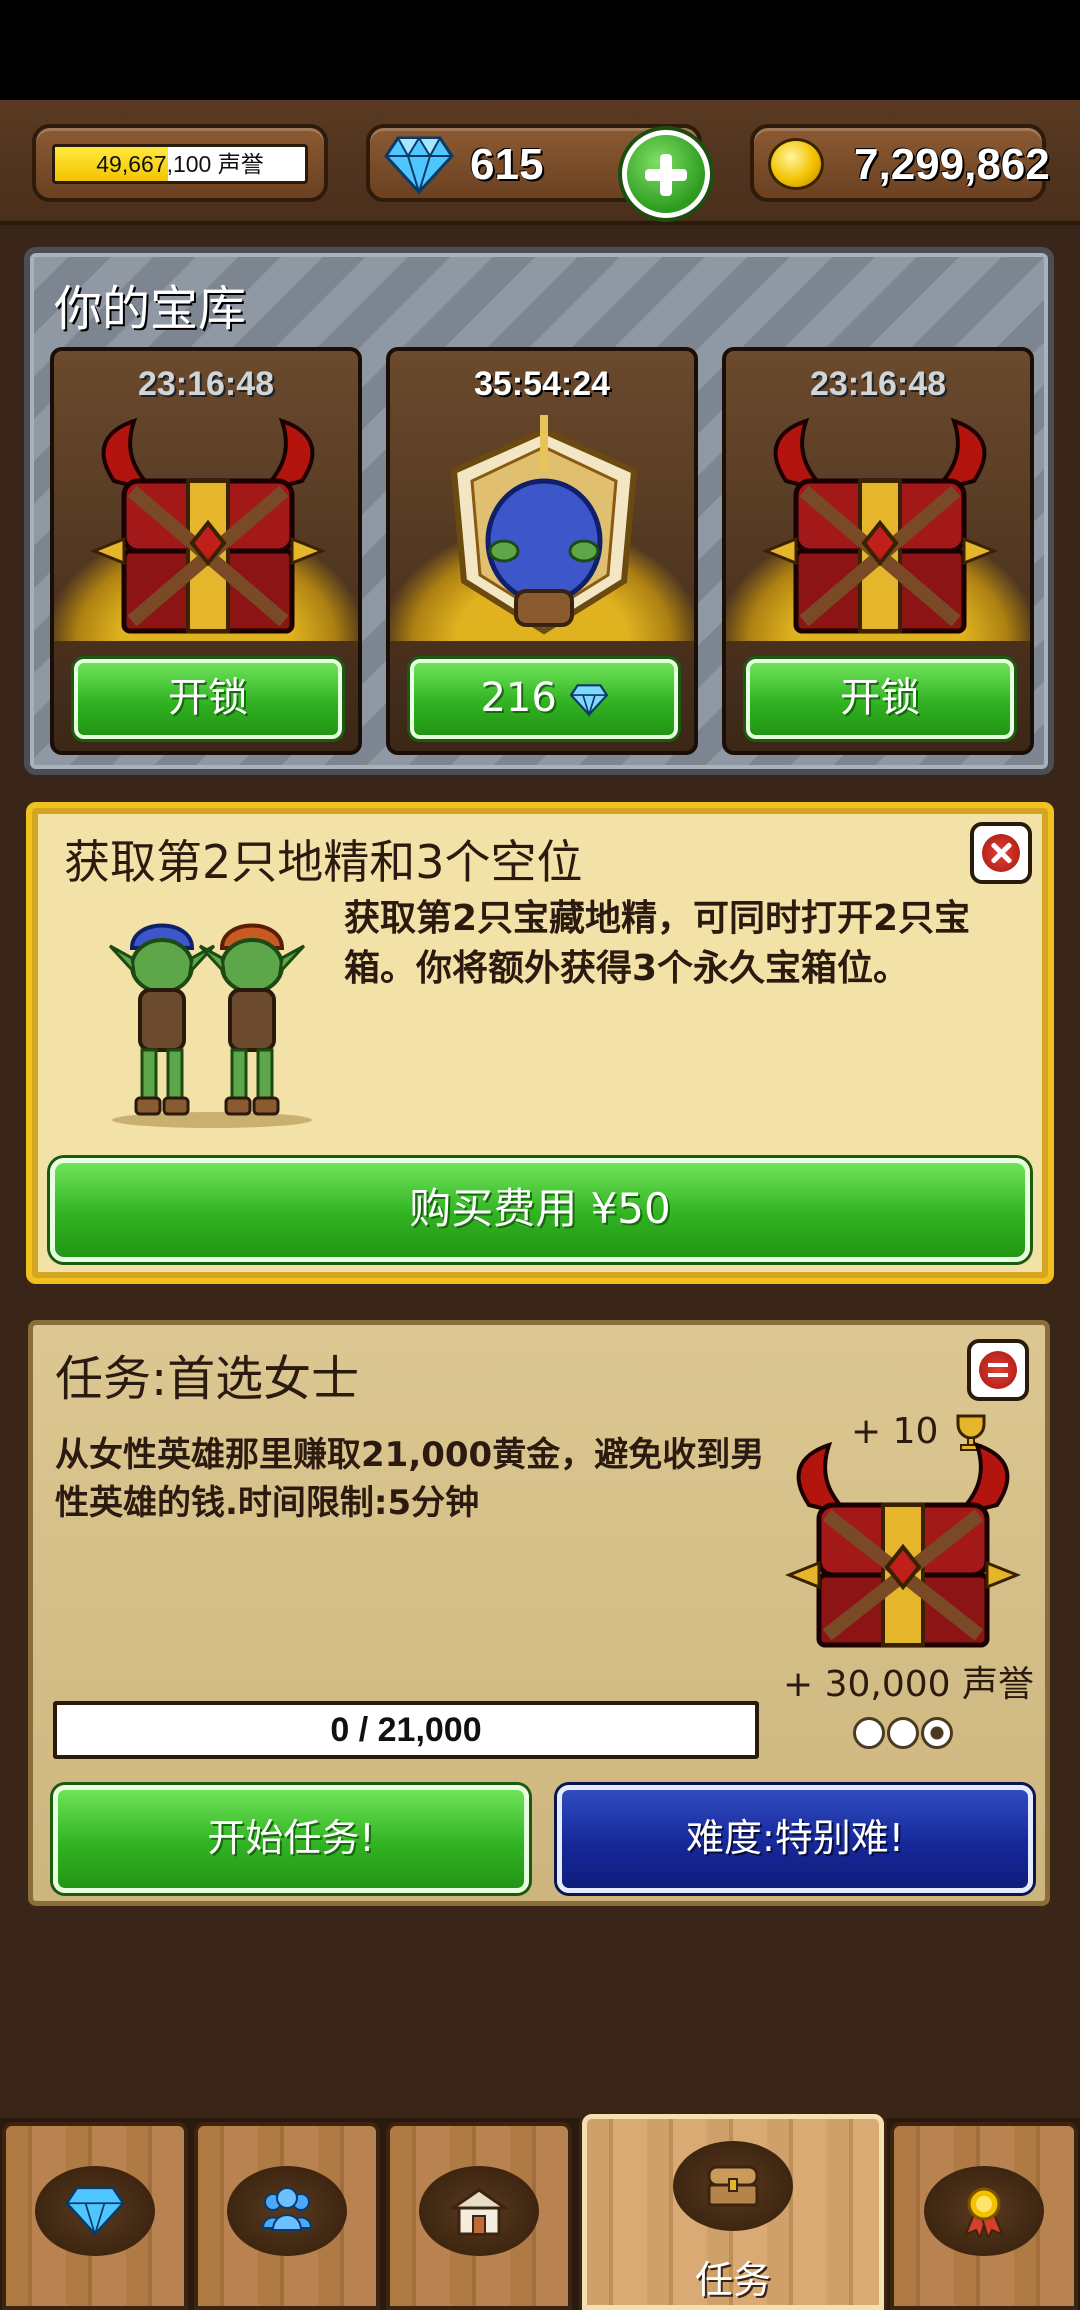 The image size is (1080, 2310). Describe the element at coordinates (210, 1025) in the screenshot. I see `goblins-icon` at that location.